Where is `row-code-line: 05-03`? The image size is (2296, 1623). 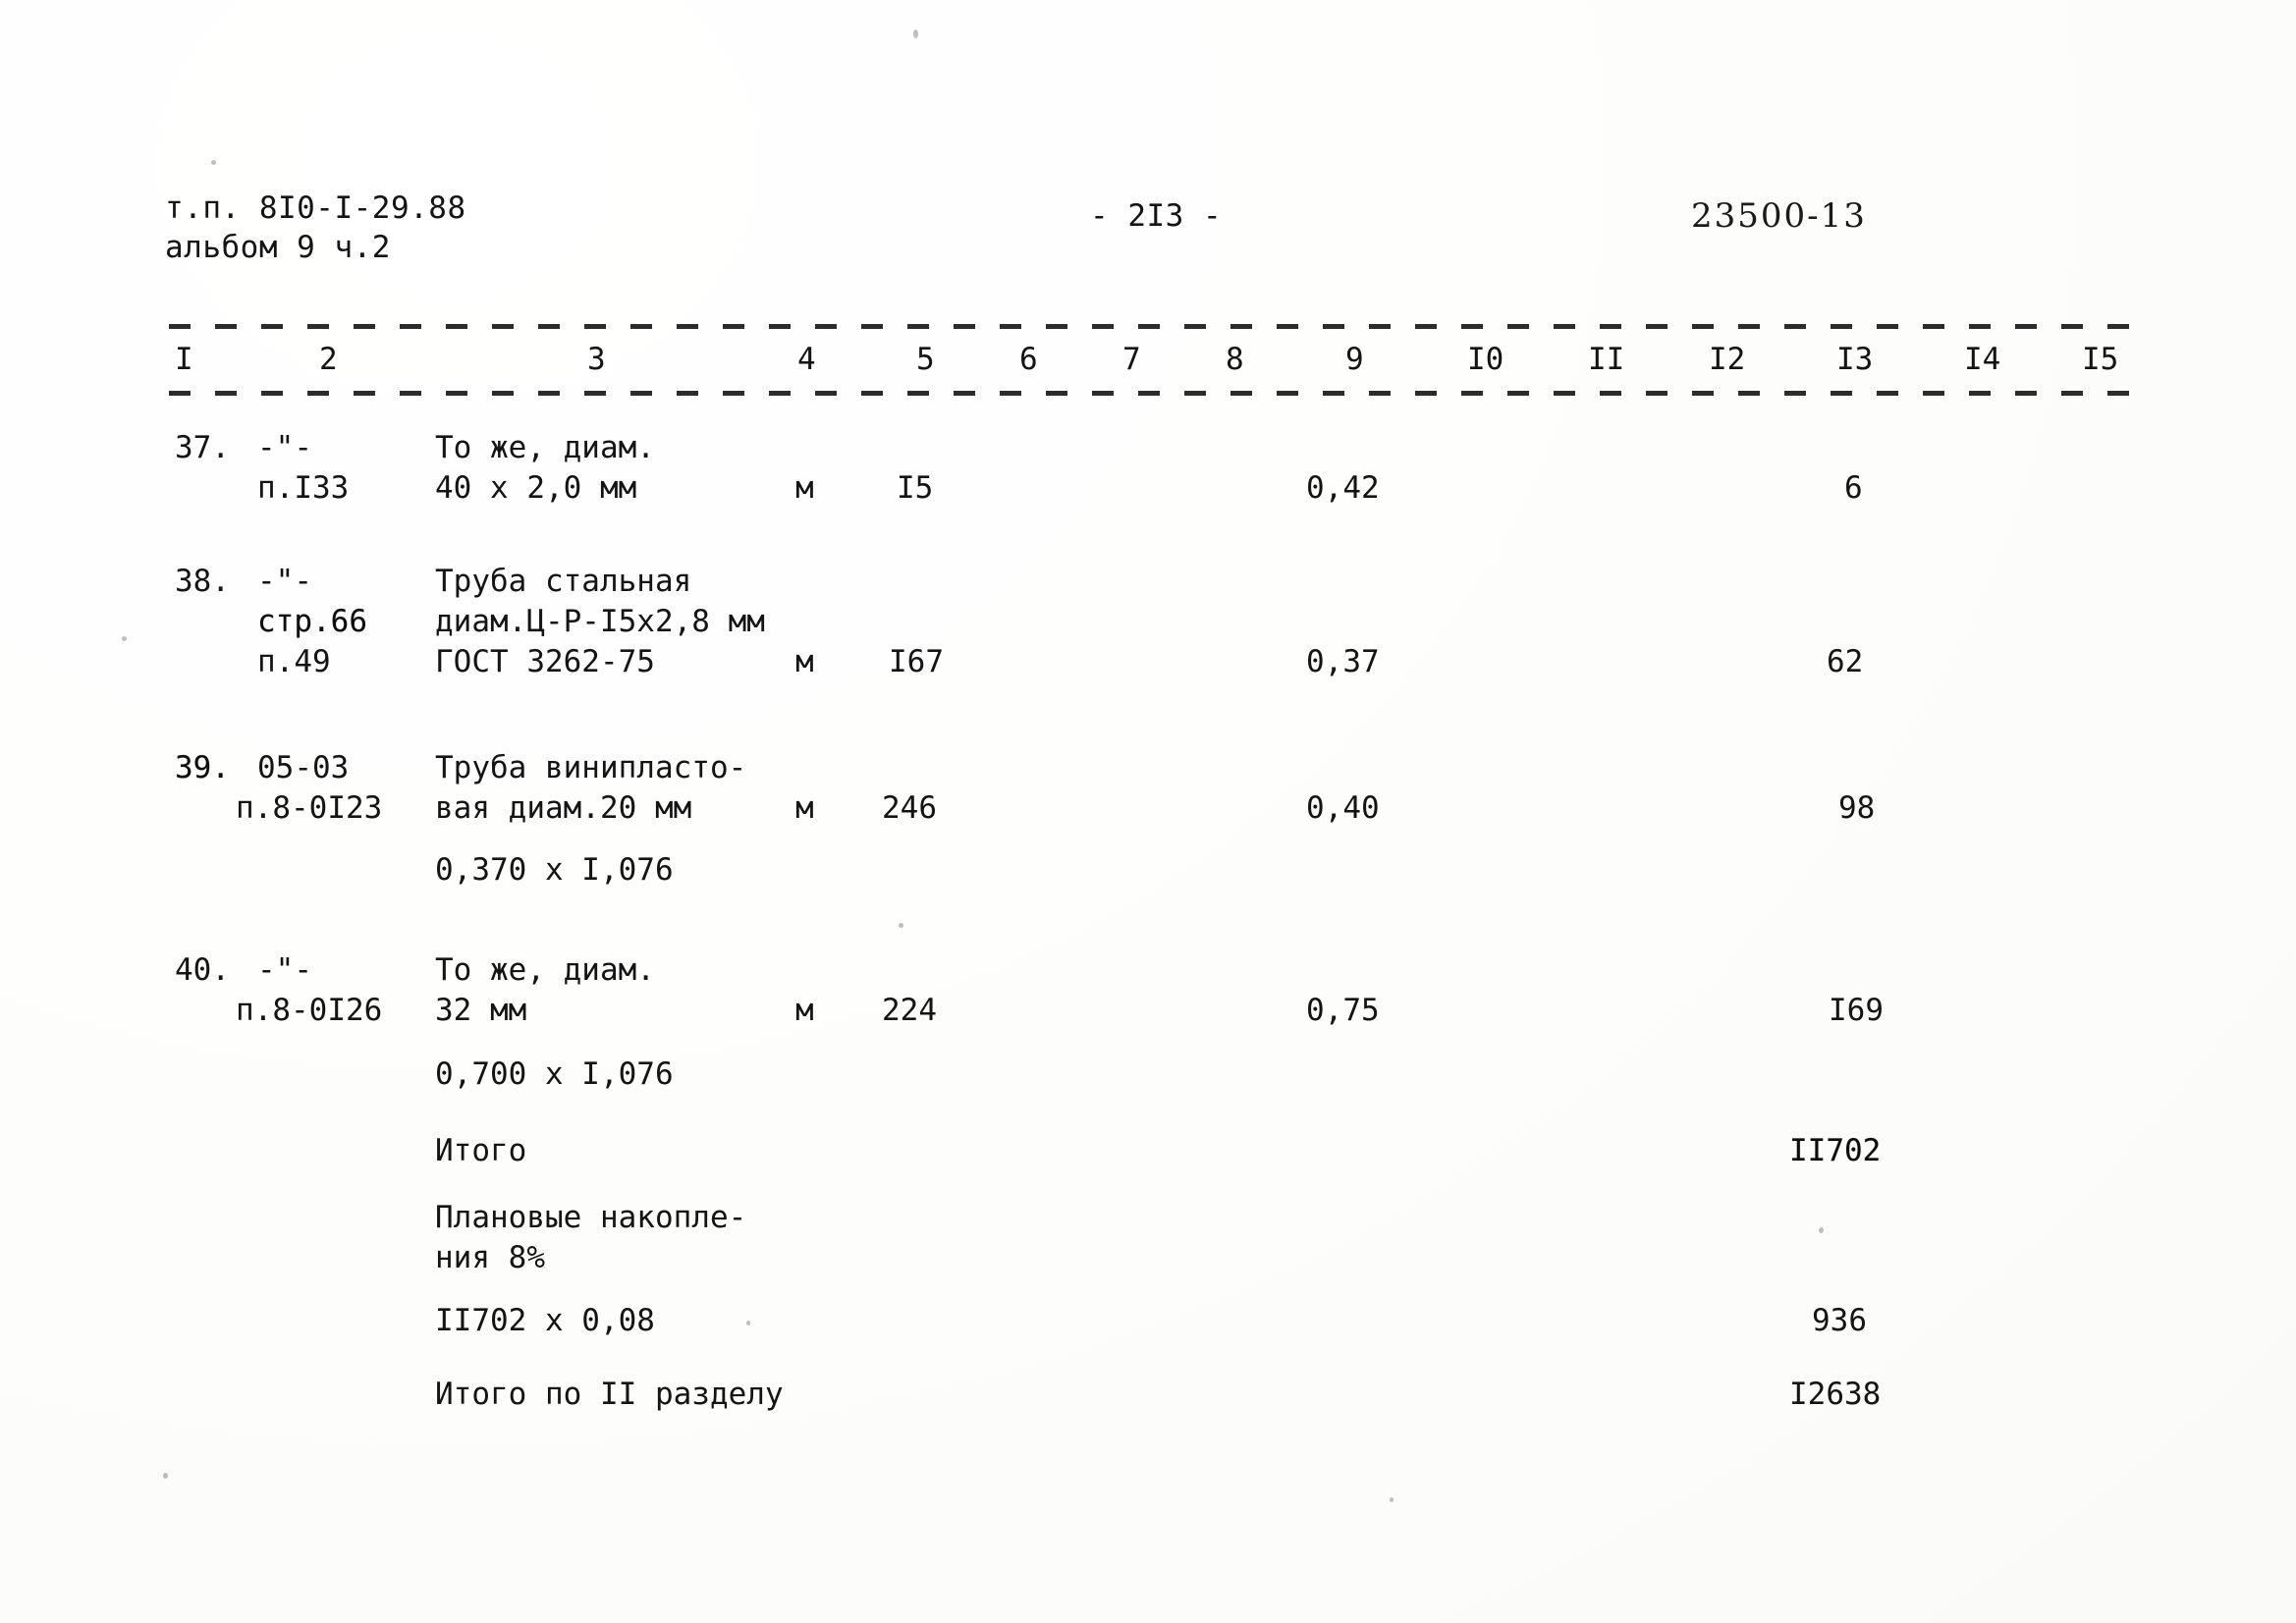 row-code-line: 05-03 is located at coordinates (303, 767).